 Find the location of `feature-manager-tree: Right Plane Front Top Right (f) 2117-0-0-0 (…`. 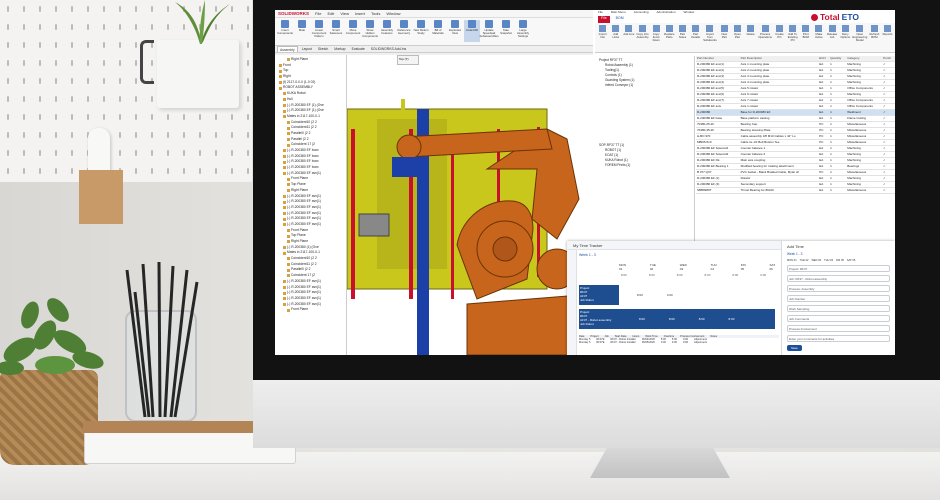

feature-manager-tree: Right Plane Front Top Right (f) 2117-0-0-0 (… is located at coordinates (311, 205).